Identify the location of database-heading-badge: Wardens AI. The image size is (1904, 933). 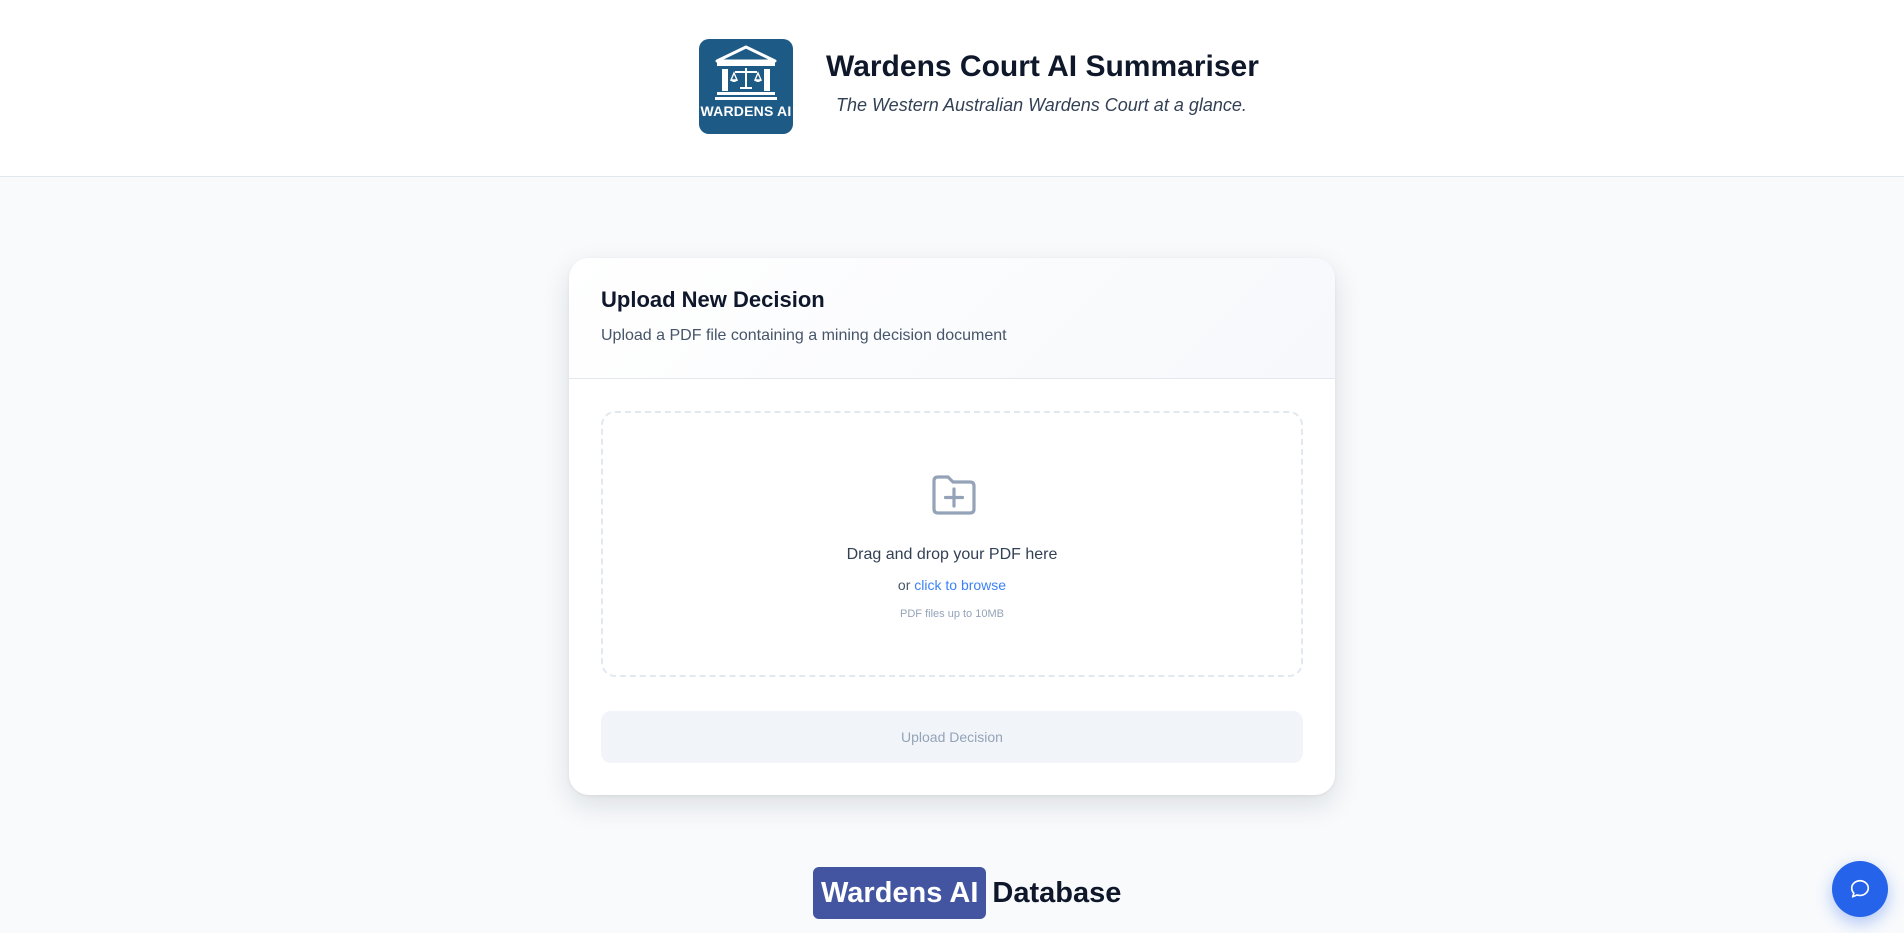
(900, 893).